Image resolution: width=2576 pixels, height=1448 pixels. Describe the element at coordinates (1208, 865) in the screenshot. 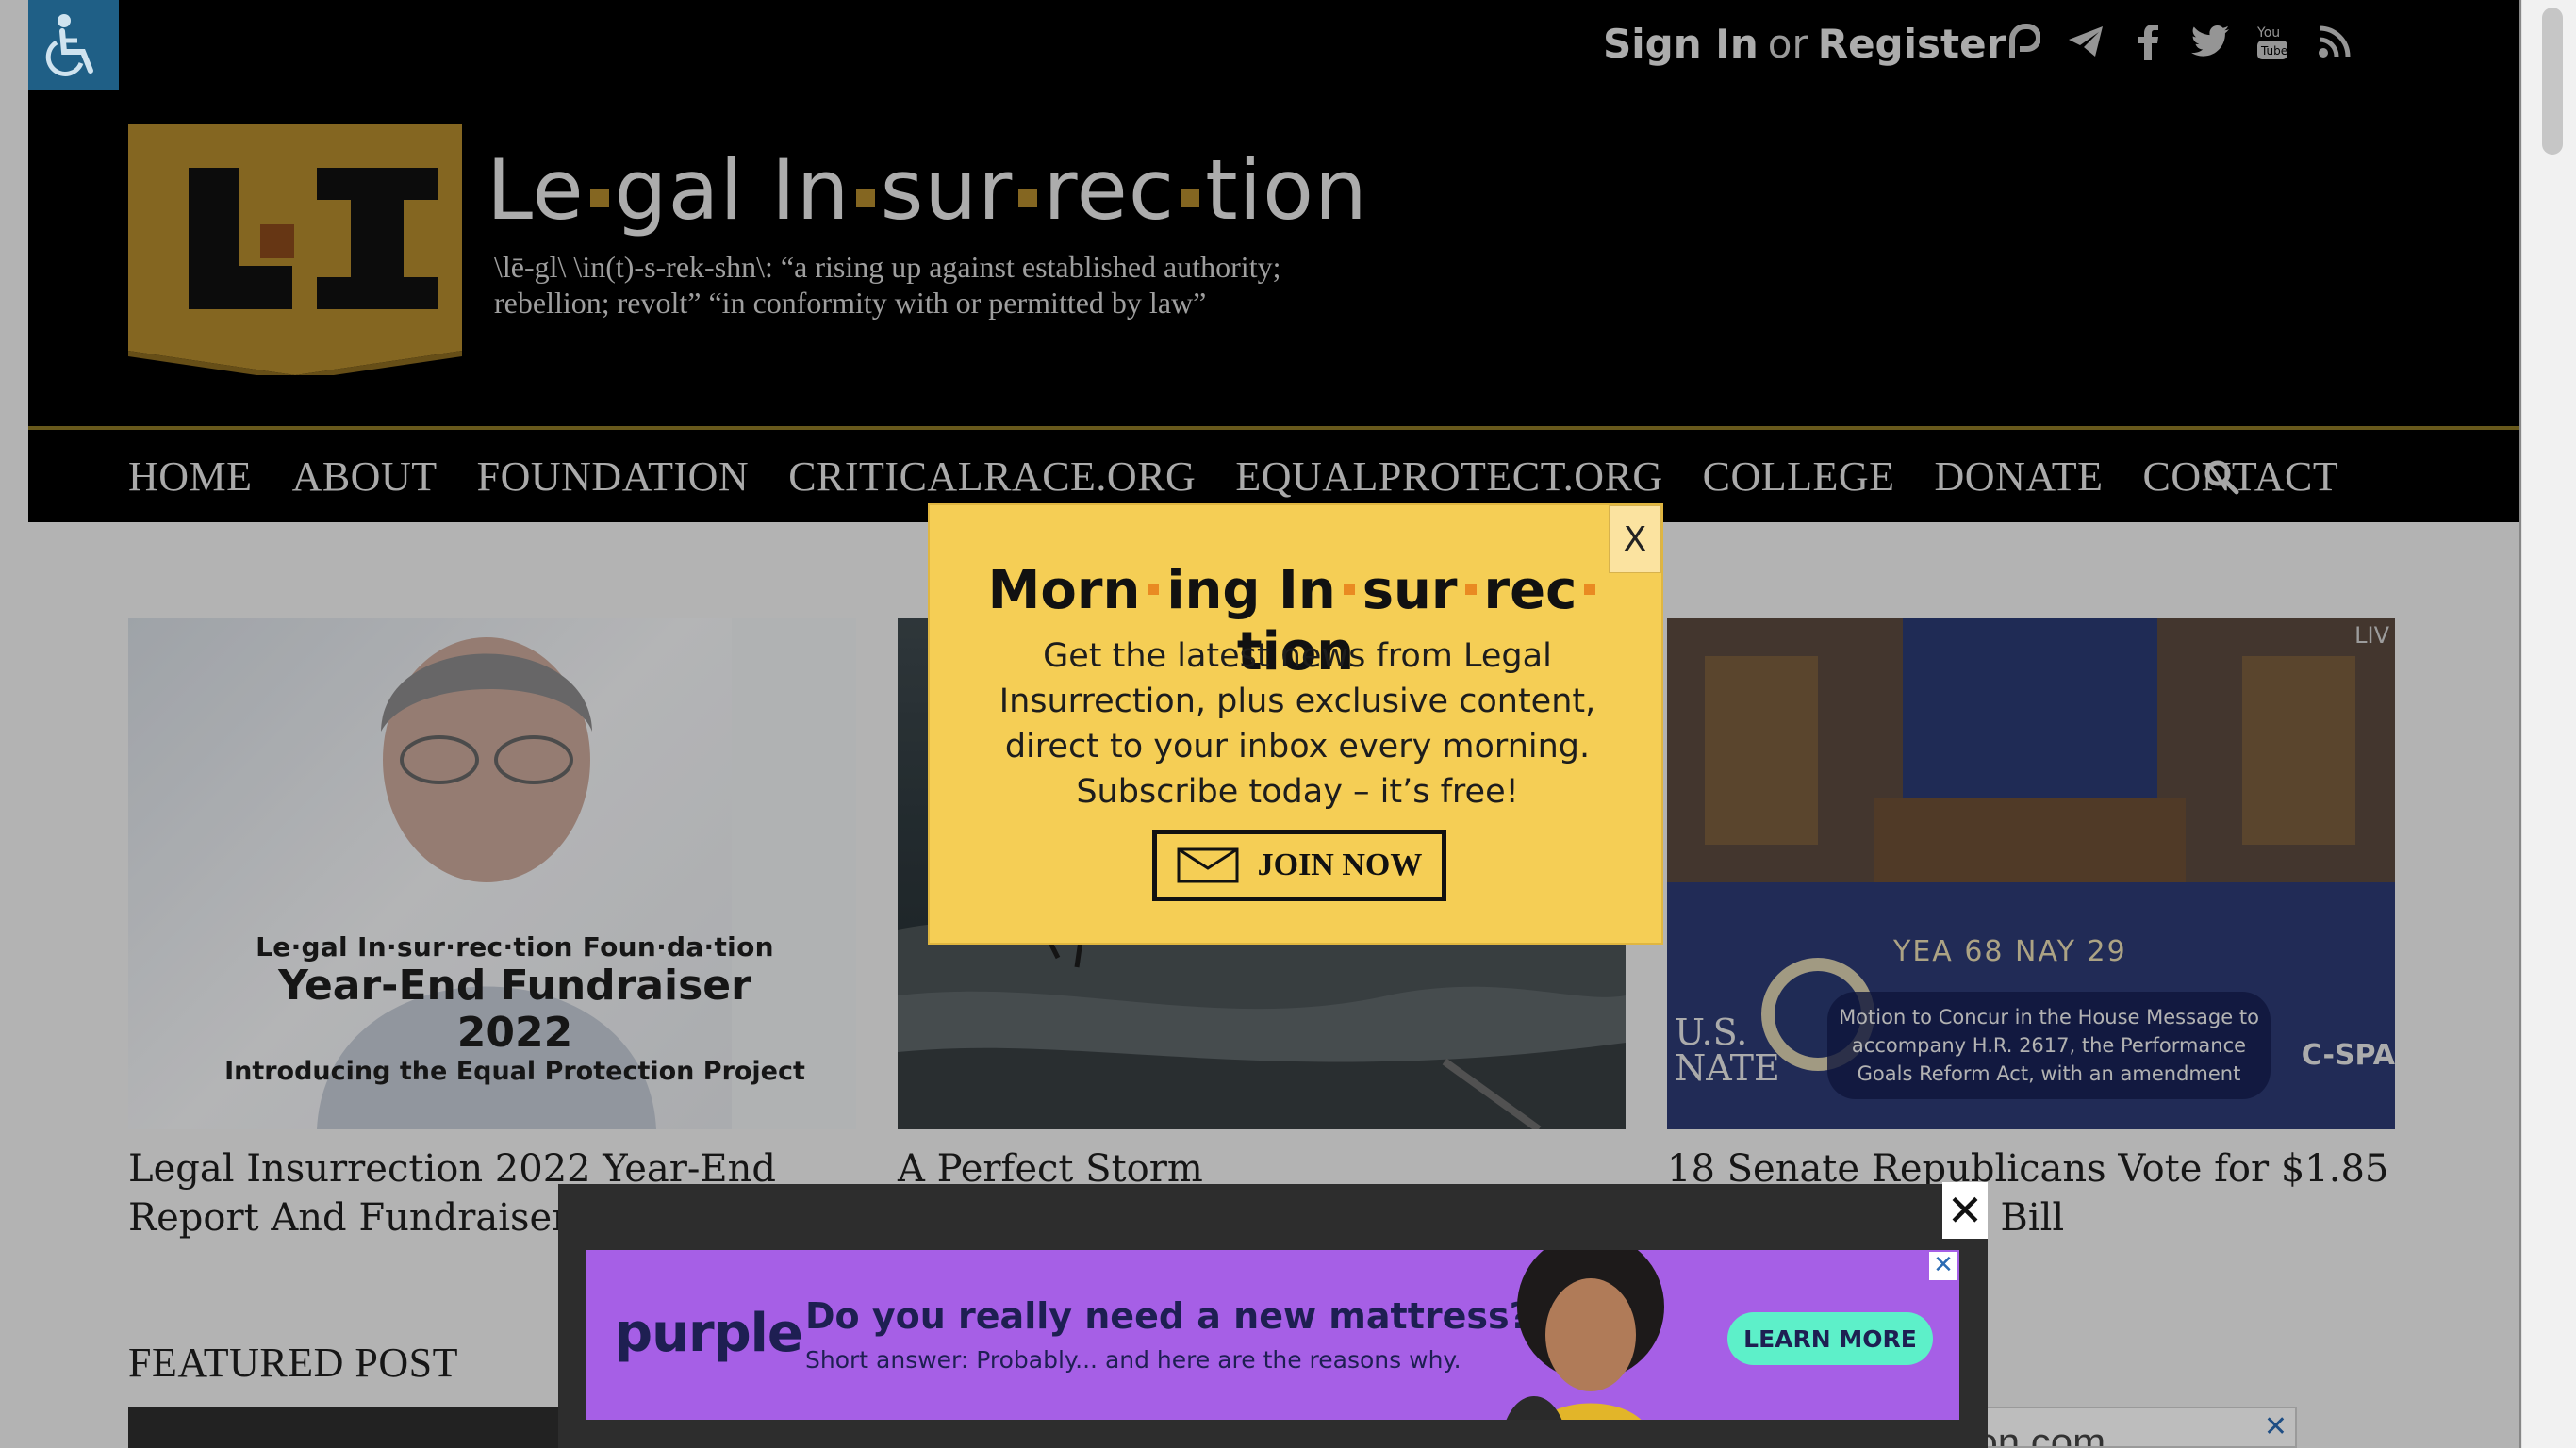

I see `envelope-icon` at that location.